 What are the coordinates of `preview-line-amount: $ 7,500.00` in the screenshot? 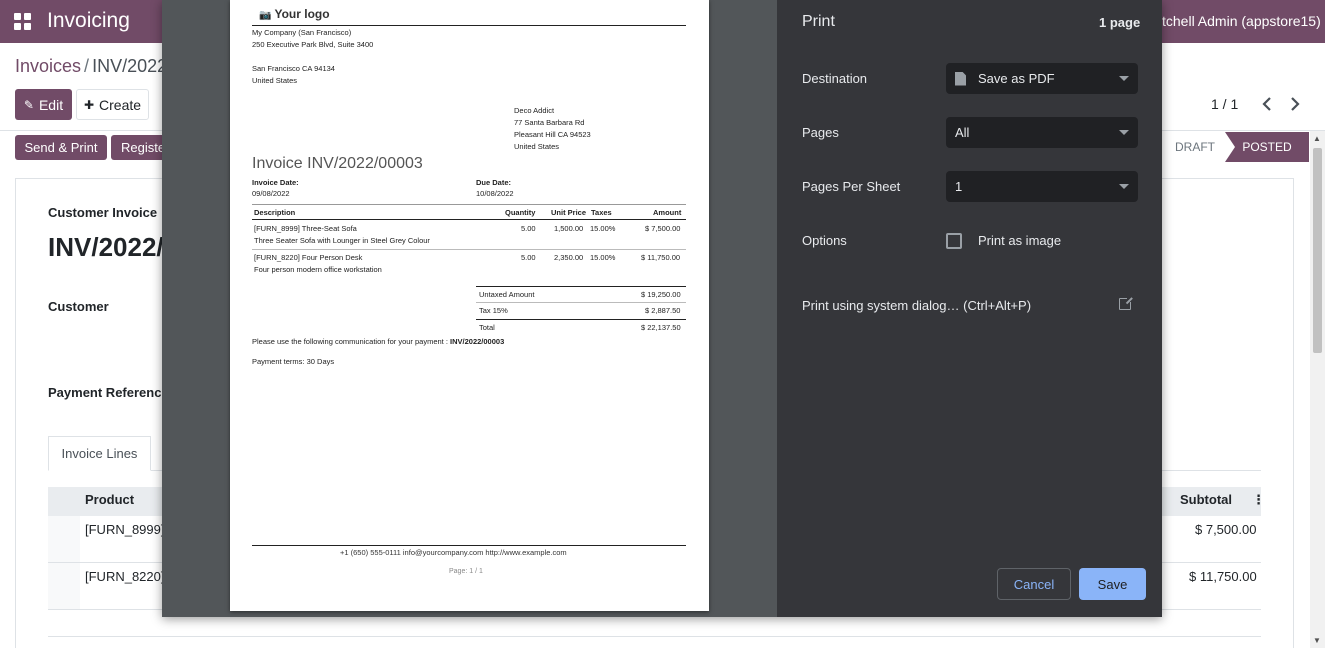 It's located at (663, 228).